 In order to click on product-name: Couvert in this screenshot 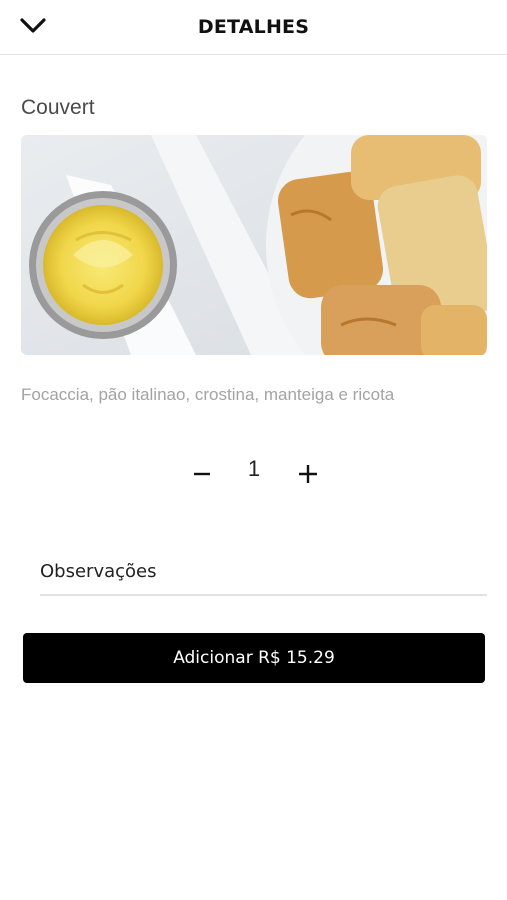, I will do `click(58, 107)`.